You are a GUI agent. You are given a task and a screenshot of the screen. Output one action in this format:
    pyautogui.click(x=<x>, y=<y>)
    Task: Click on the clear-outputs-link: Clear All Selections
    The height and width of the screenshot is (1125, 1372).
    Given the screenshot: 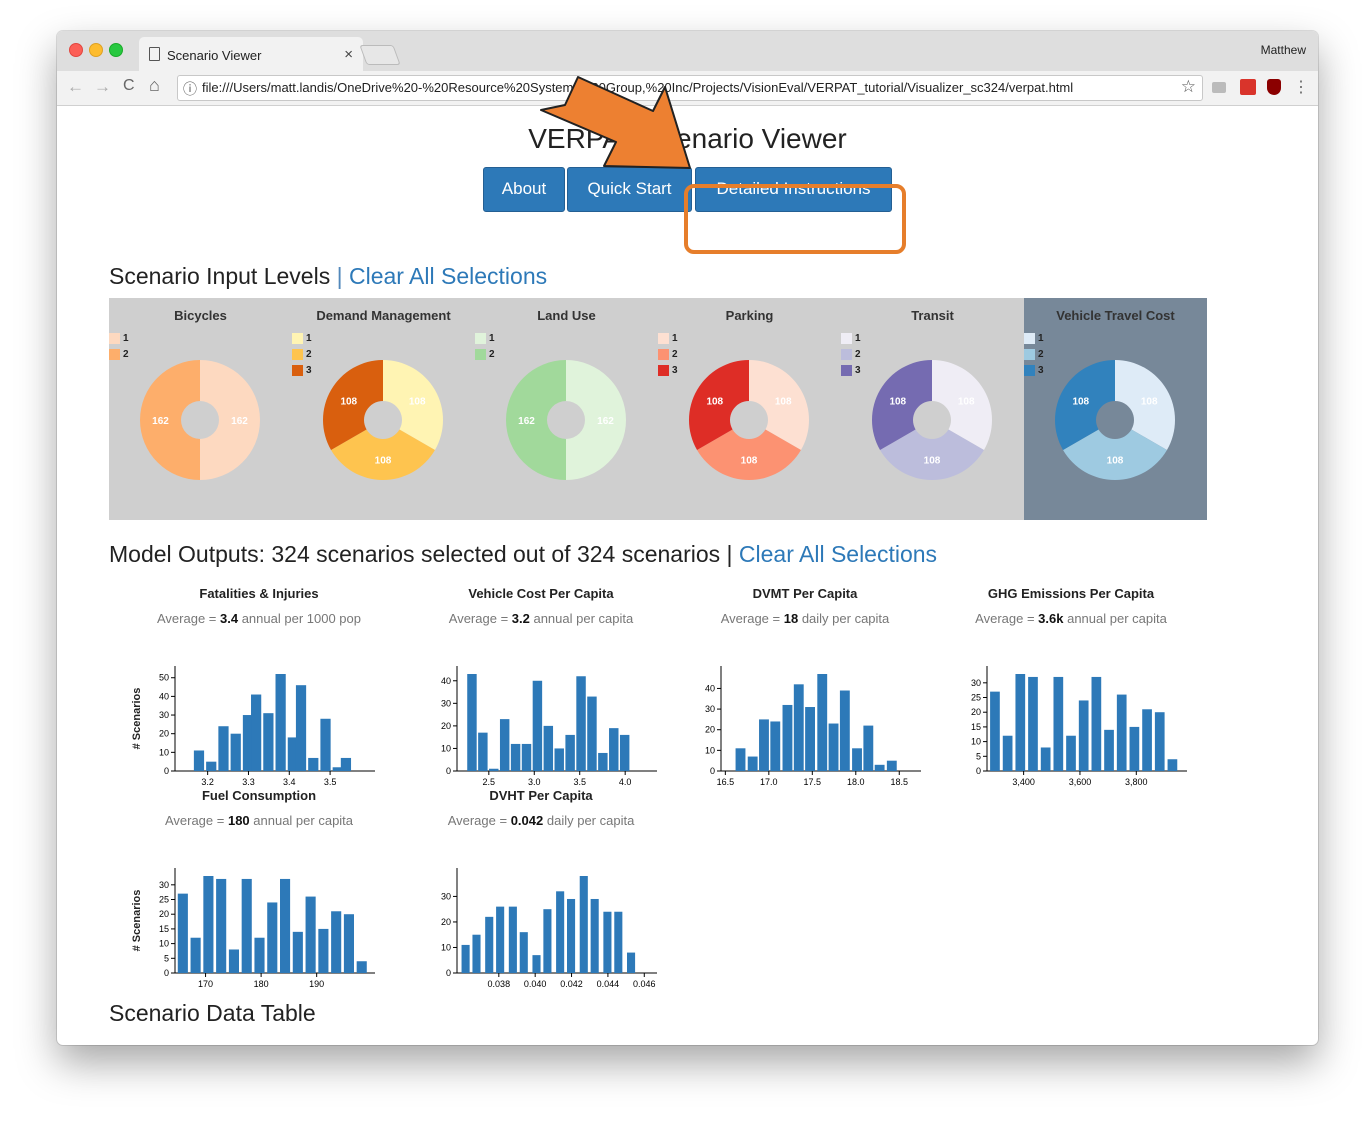 What is the action you would take?
    pyautogui.click(x=838, y=554)
    